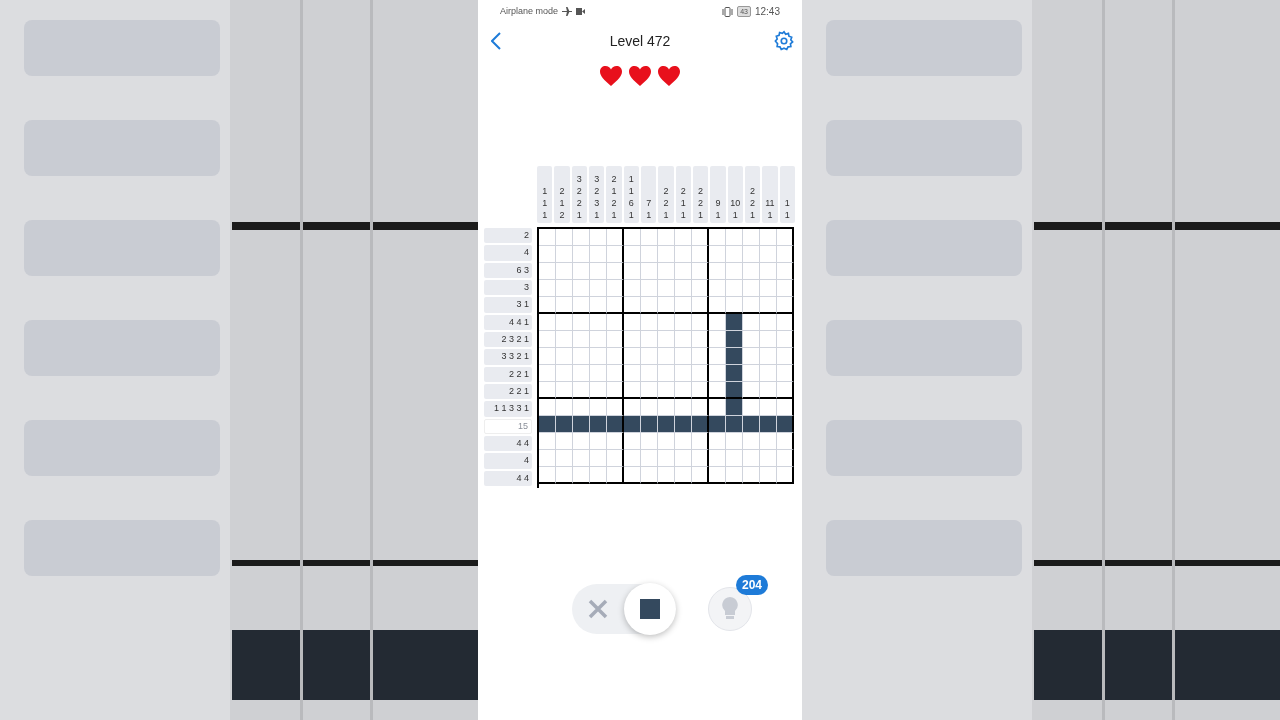 This screenshot has height=720, width=1280. What do you see at coordinates (508, 270) in the screenshot?
I see `row-clue: 6 3` at bounding box center [508, 270].